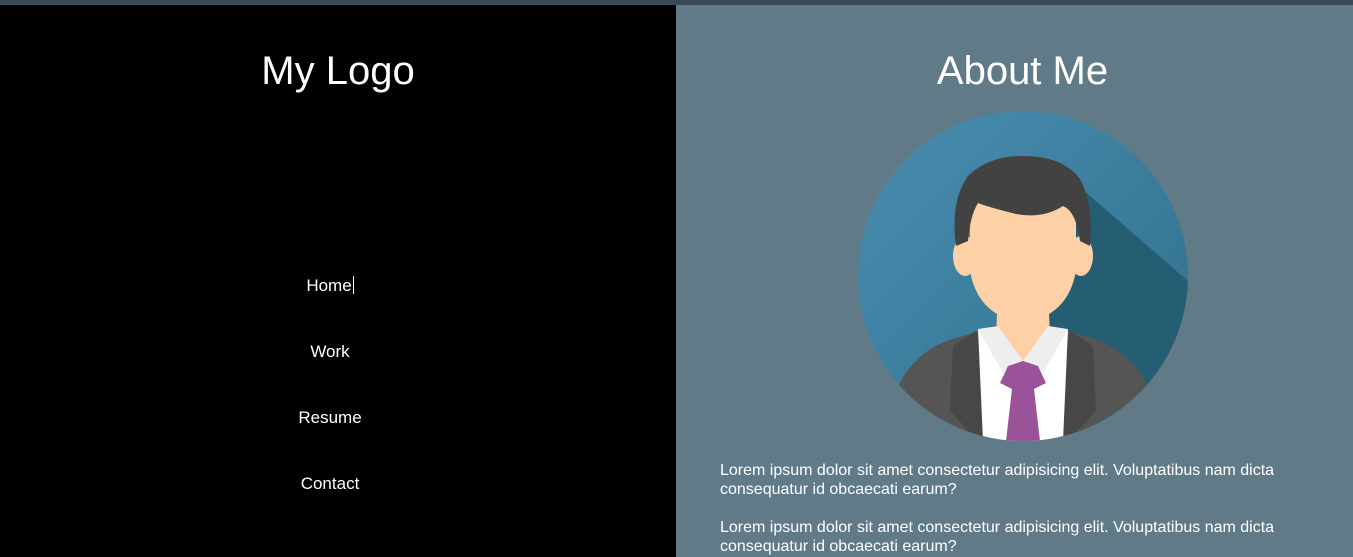  Describe the element at coordinates (353, 285) in the screenshot. I see `text-cursor` at that location.